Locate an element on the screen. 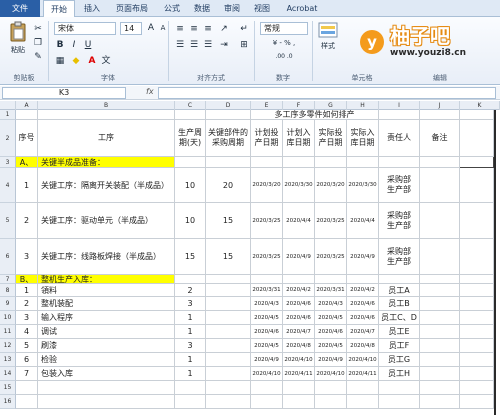 The width and height of the screenshot is (500, 415). row-header: 6 is located at coordinates (8, 257).